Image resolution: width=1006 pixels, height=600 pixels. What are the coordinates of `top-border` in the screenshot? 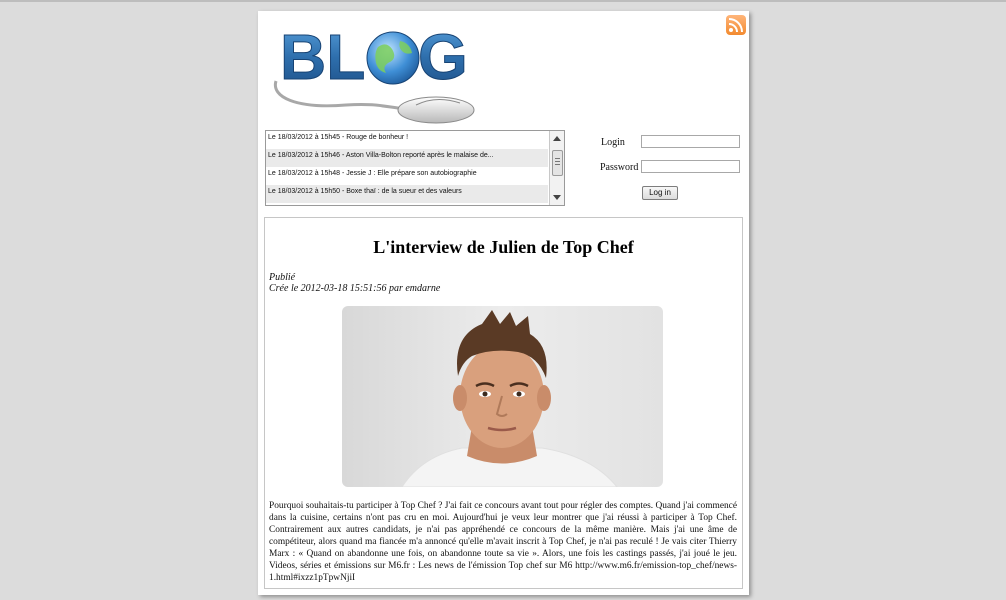 It's located at (503, 1).